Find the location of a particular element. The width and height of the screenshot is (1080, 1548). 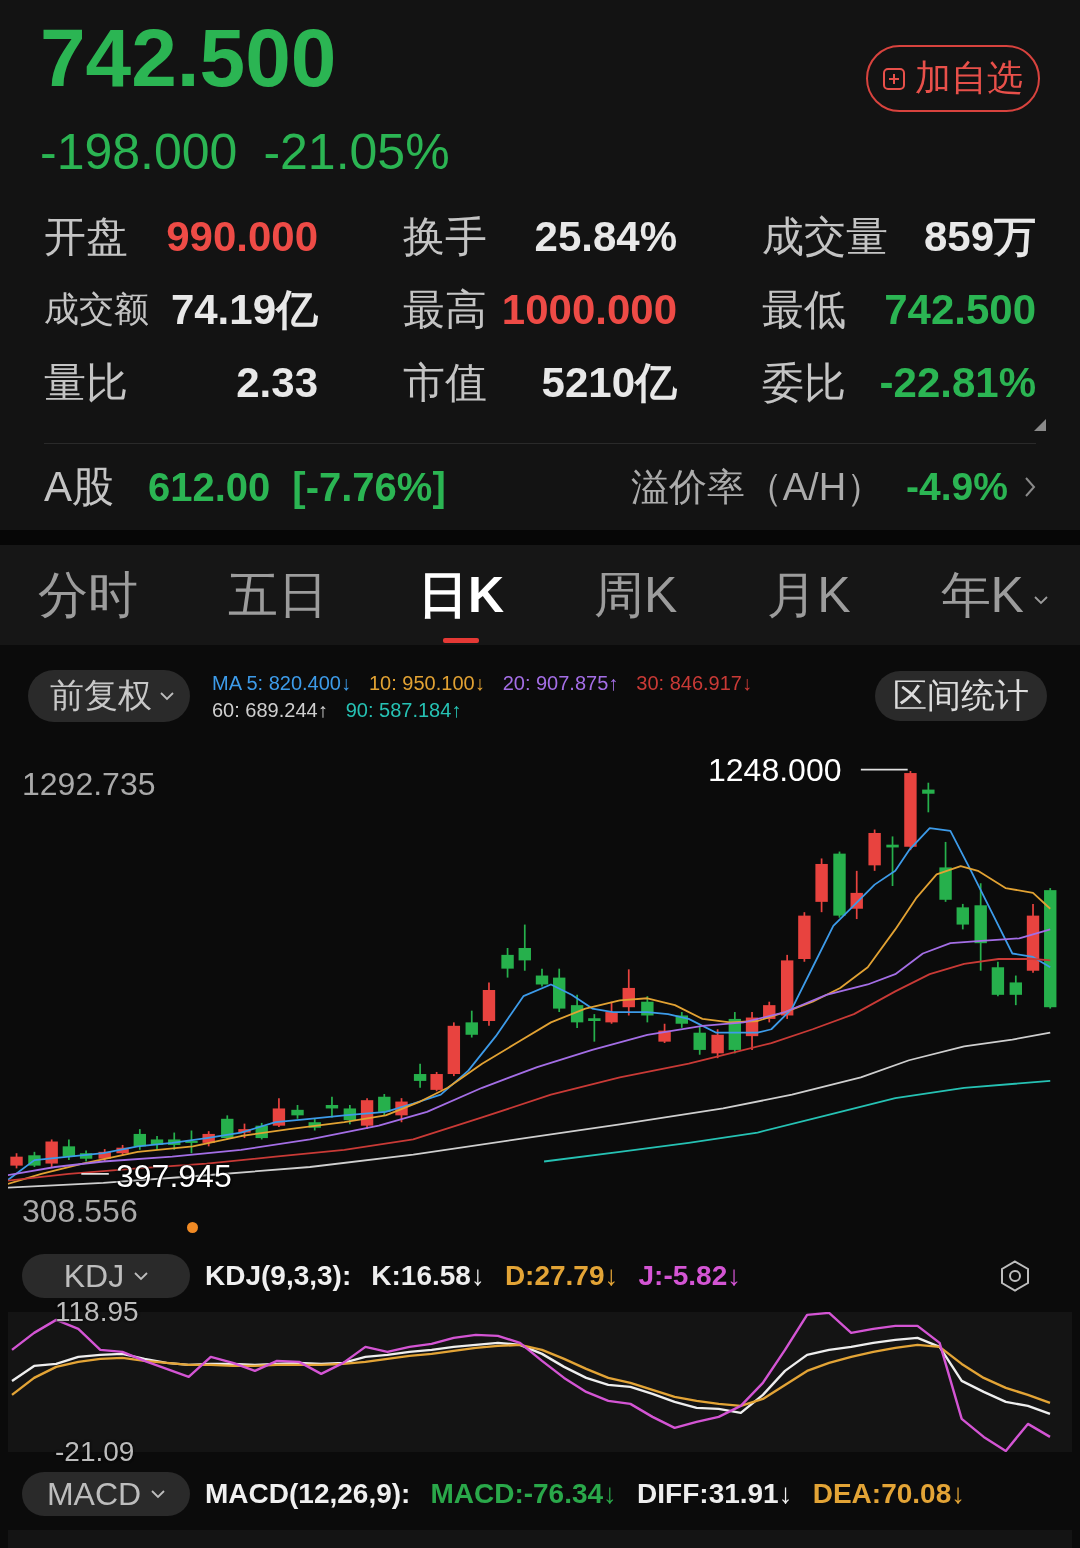

stat-label: 委比 is located at coordinates (804, 382).